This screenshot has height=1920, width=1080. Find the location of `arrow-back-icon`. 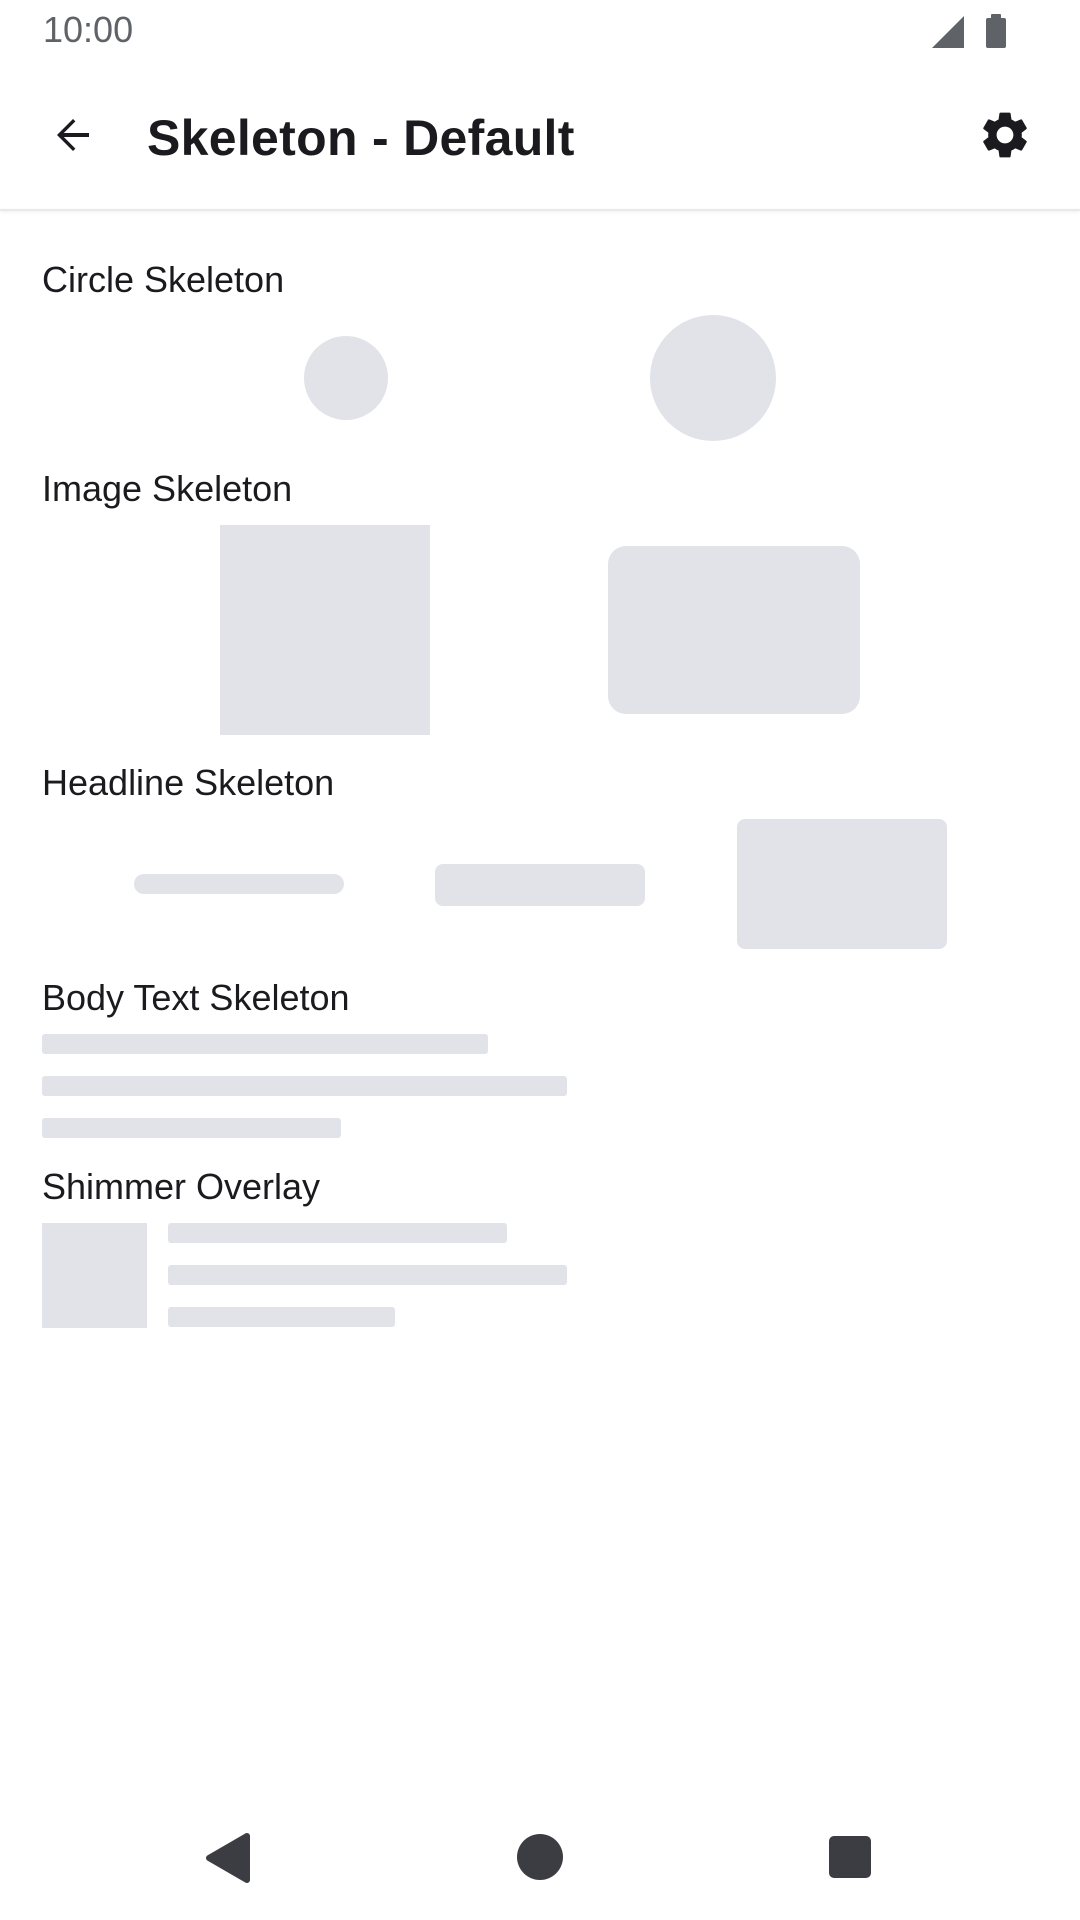

arrow-back-icon is located at coordinates (73, 135).